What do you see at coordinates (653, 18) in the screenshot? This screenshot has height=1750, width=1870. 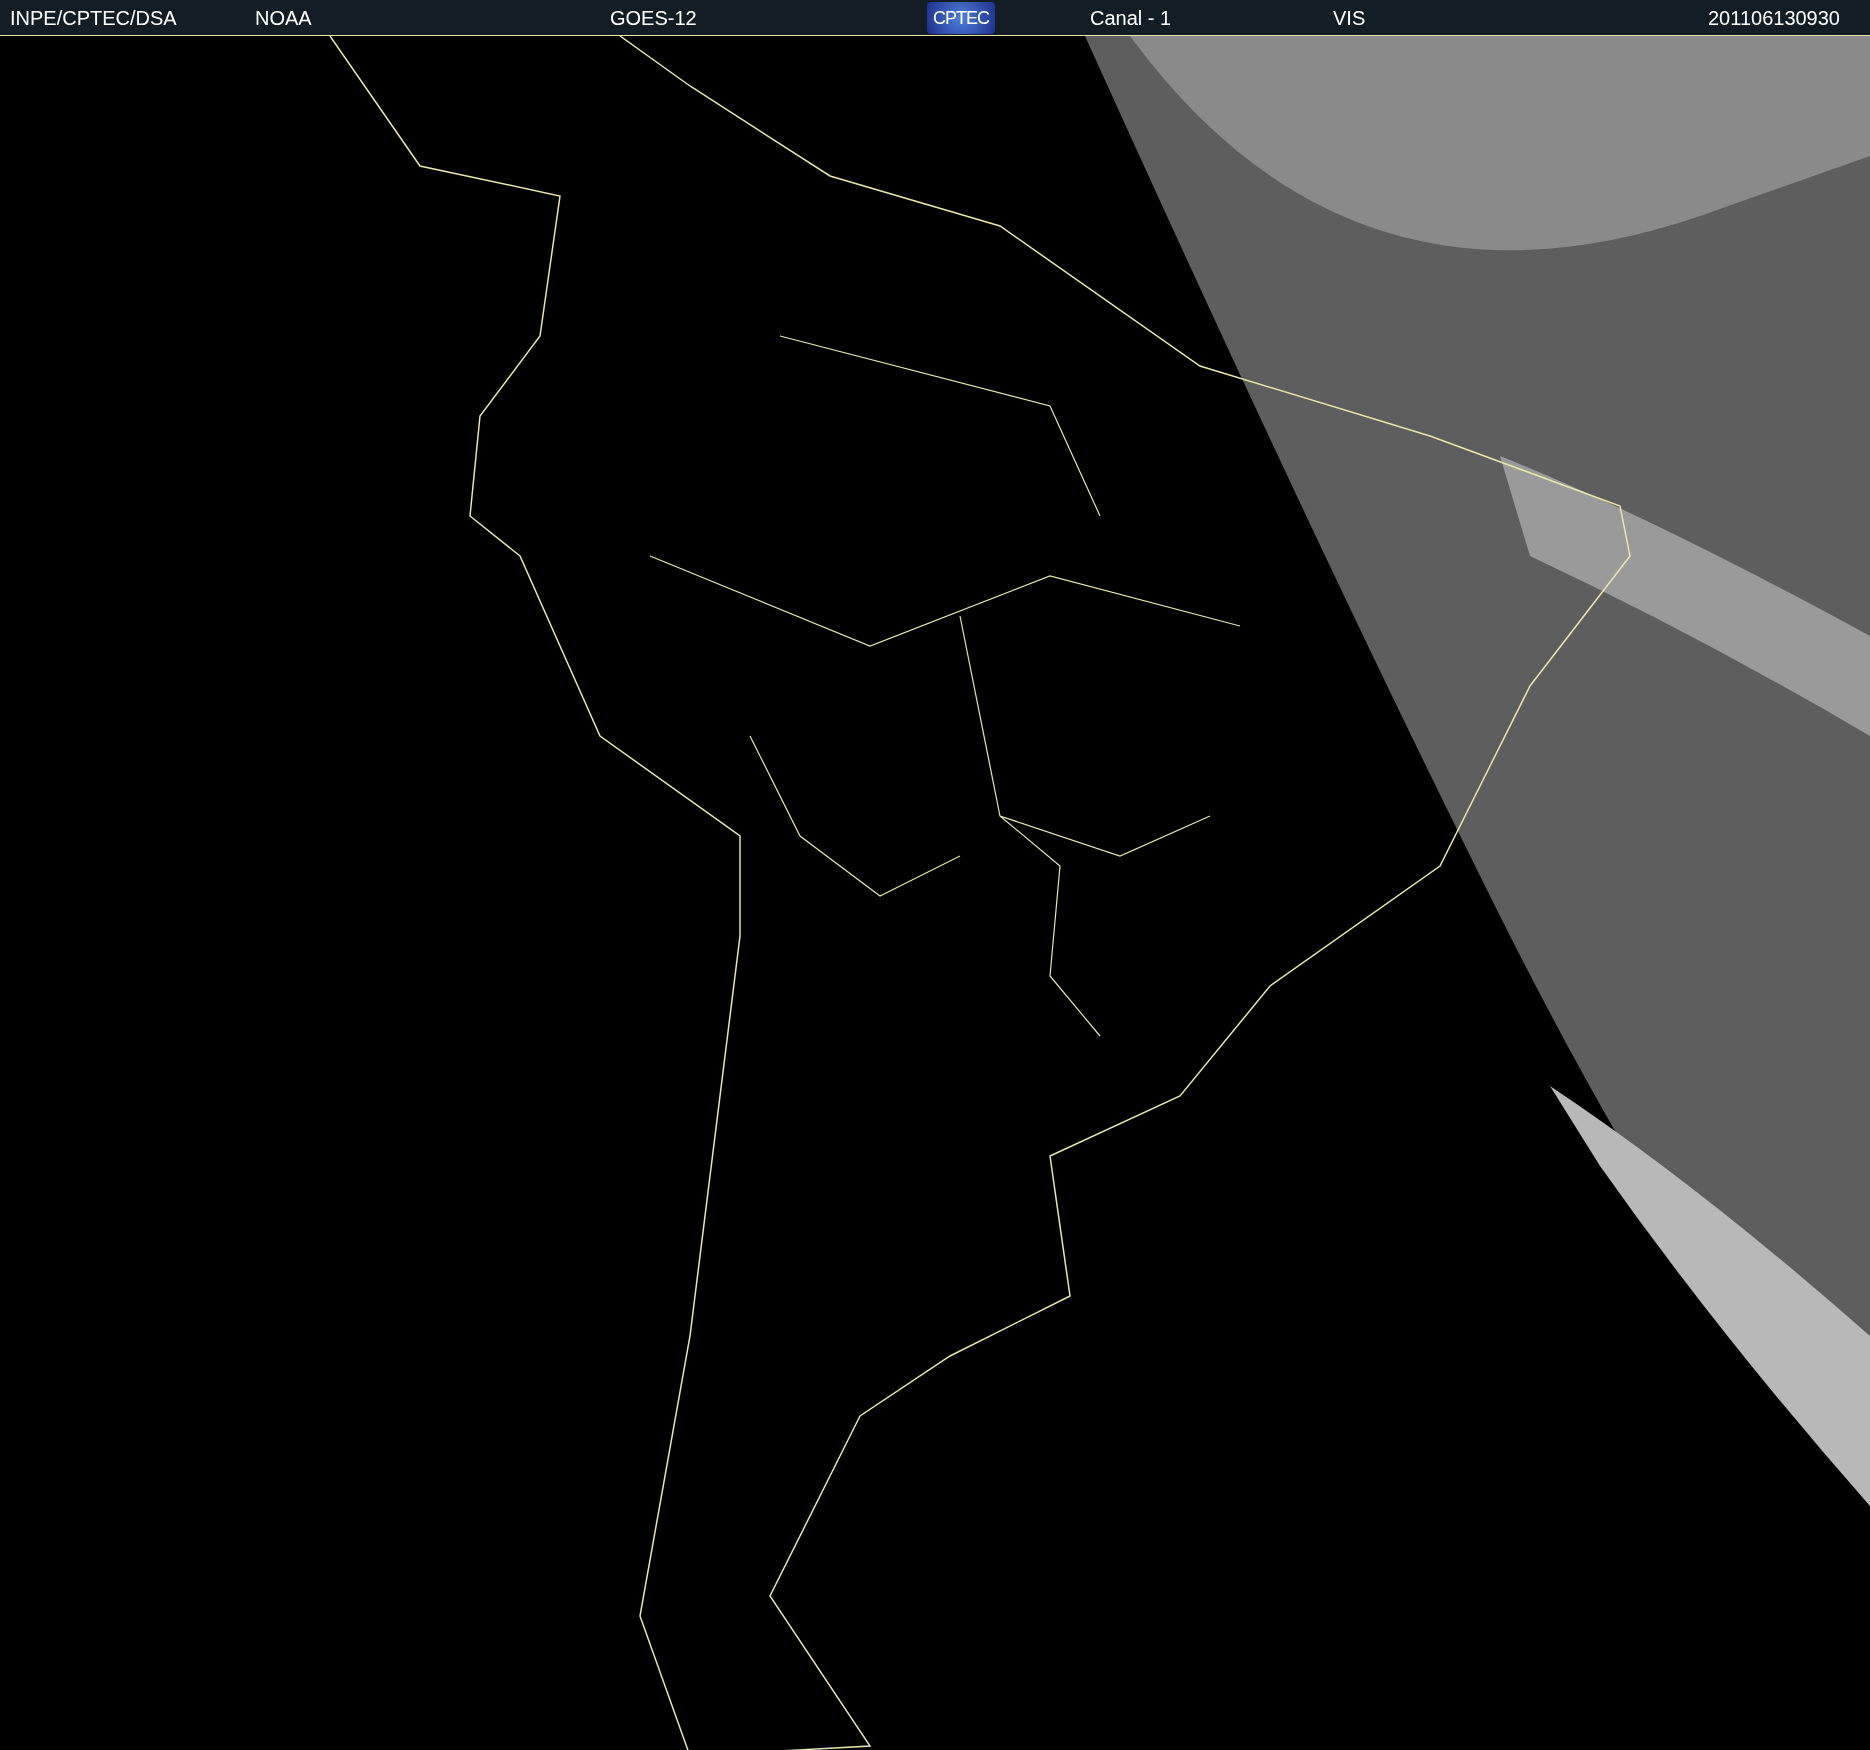 I see `header-label: GOES-12` at bounding box center [653, 18].